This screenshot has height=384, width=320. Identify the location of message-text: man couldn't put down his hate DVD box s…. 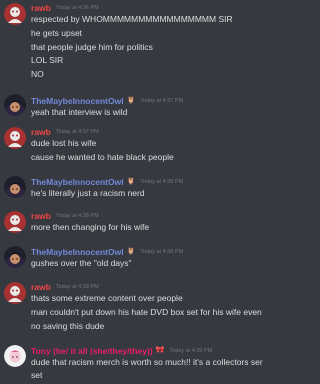
(146, 312).